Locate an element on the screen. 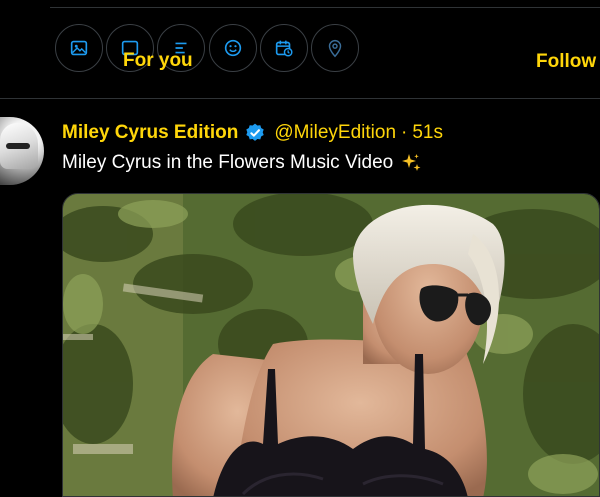 This screenshot has height=497, width=600. tab-for-you: For you is located at coordinates (158, 61).